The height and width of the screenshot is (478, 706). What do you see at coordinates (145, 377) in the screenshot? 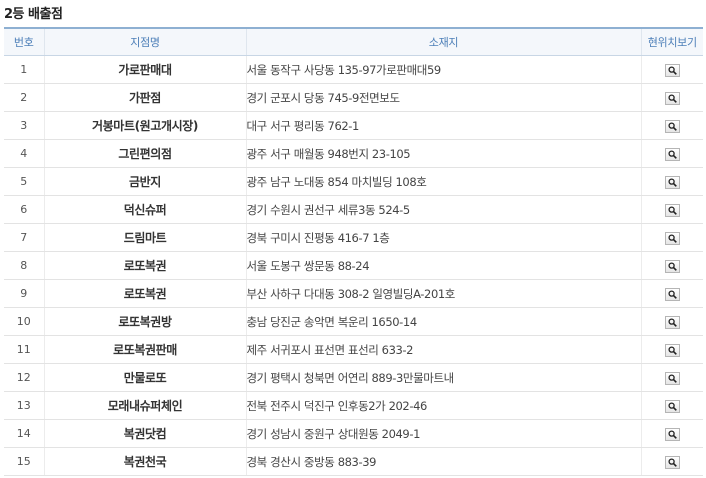
I see `store-name: 만물로또` at bounding box center [145, 377].